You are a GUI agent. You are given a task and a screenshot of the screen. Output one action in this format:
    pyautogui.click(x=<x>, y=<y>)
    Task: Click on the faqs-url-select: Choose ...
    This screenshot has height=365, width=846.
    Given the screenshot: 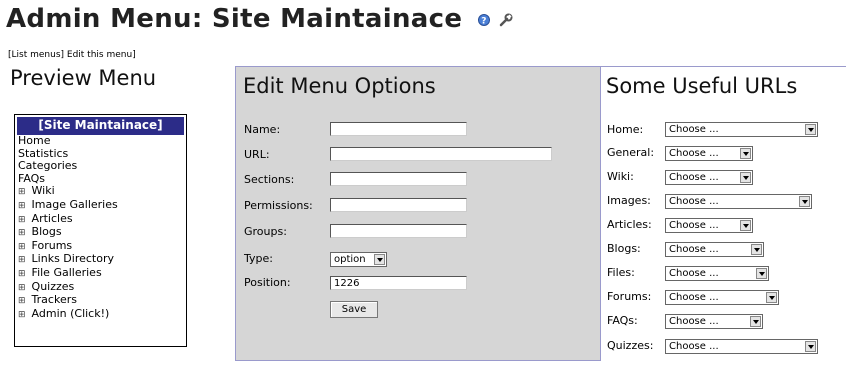 What is the action you would take?
    pyautogui.click(x=714, y=321)
    